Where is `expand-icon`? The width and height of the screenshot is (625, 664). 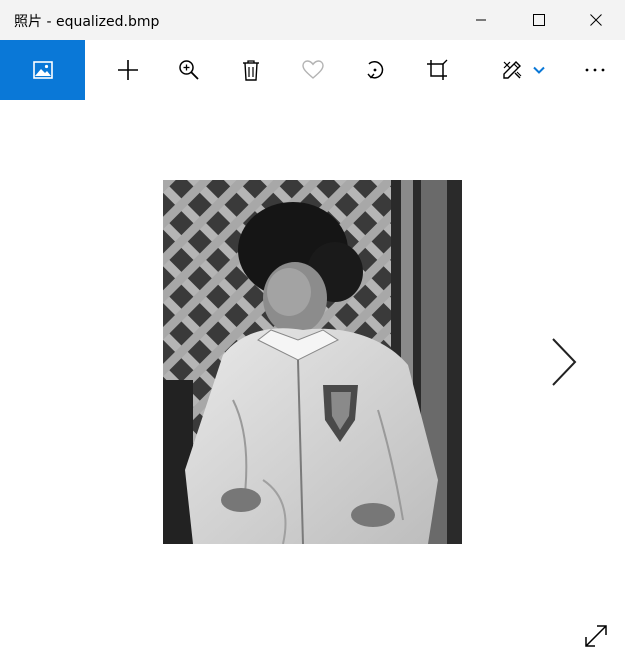
expand-icon is located at coordinates (596, 636).